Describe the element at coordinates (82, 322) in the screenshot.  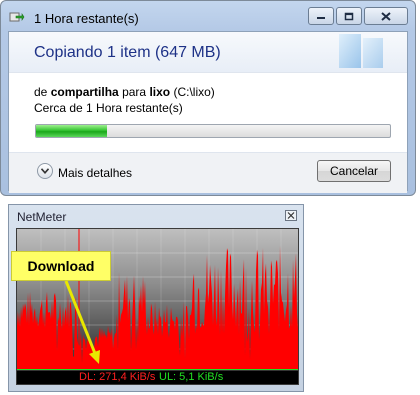
I see `callout-arrow-icon` at that location.